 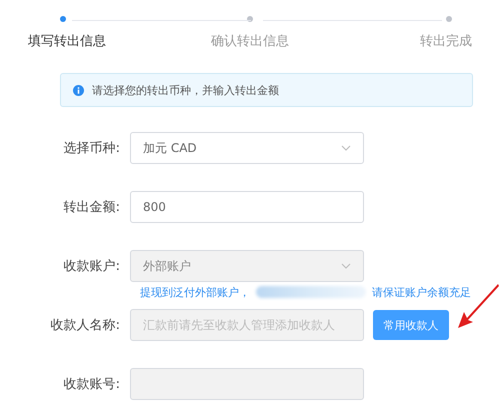 I want to click on hint-text: 请保证账户余额充足, so click(x=421, y=292).